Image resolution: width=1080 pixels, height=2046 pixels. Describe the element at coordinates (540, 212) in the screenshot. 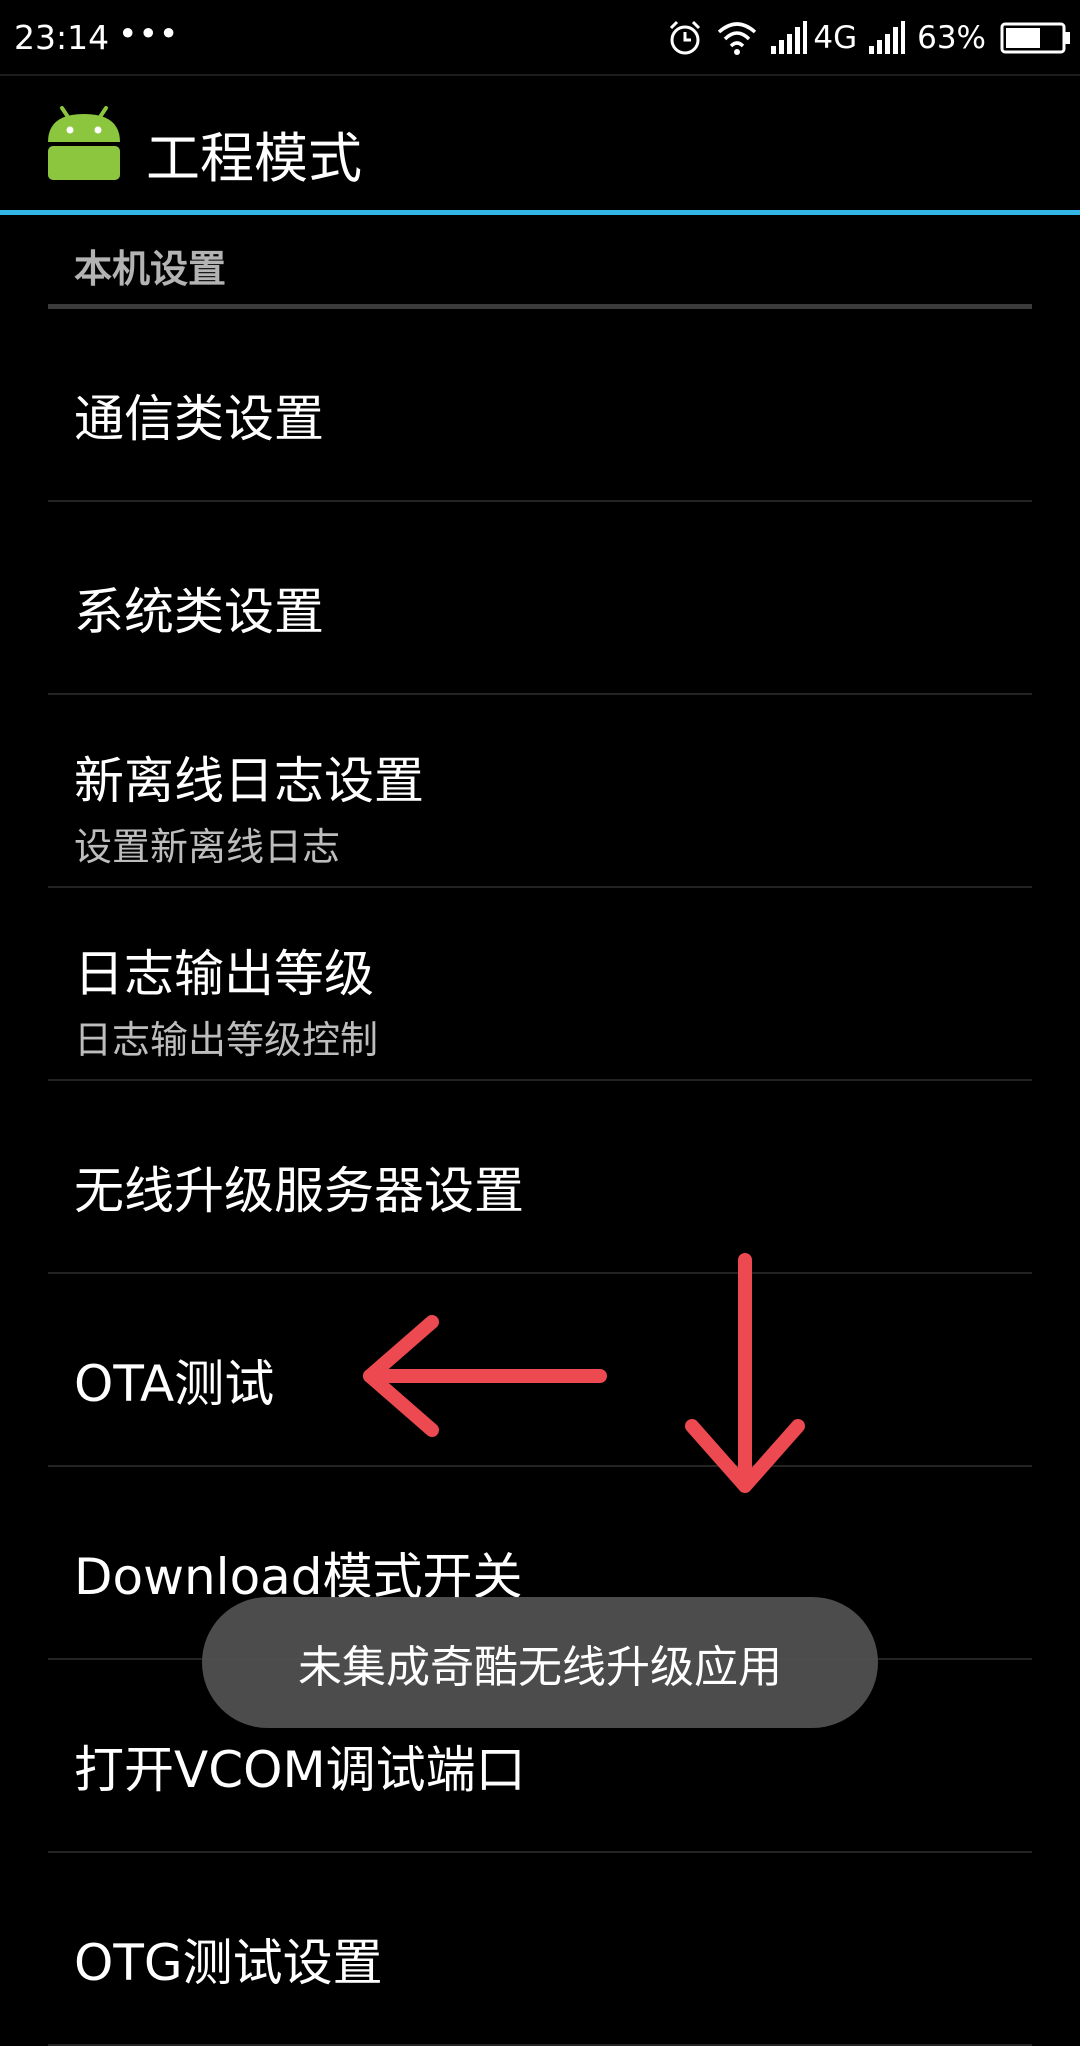

I see `action-bar-divider` at that location.